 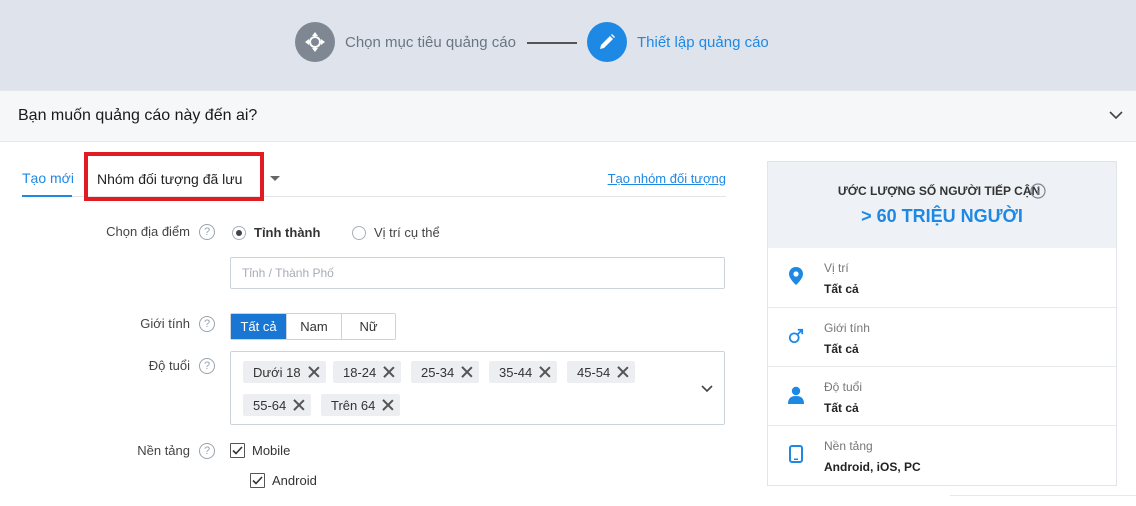 What do you see at coordinates (939, 191) in the screenshot?
I see `estimate-title: ƯỚC LƯỢNG SỐ NGƯỜI TIẾP CẬN` at bounding box center [939, 191].